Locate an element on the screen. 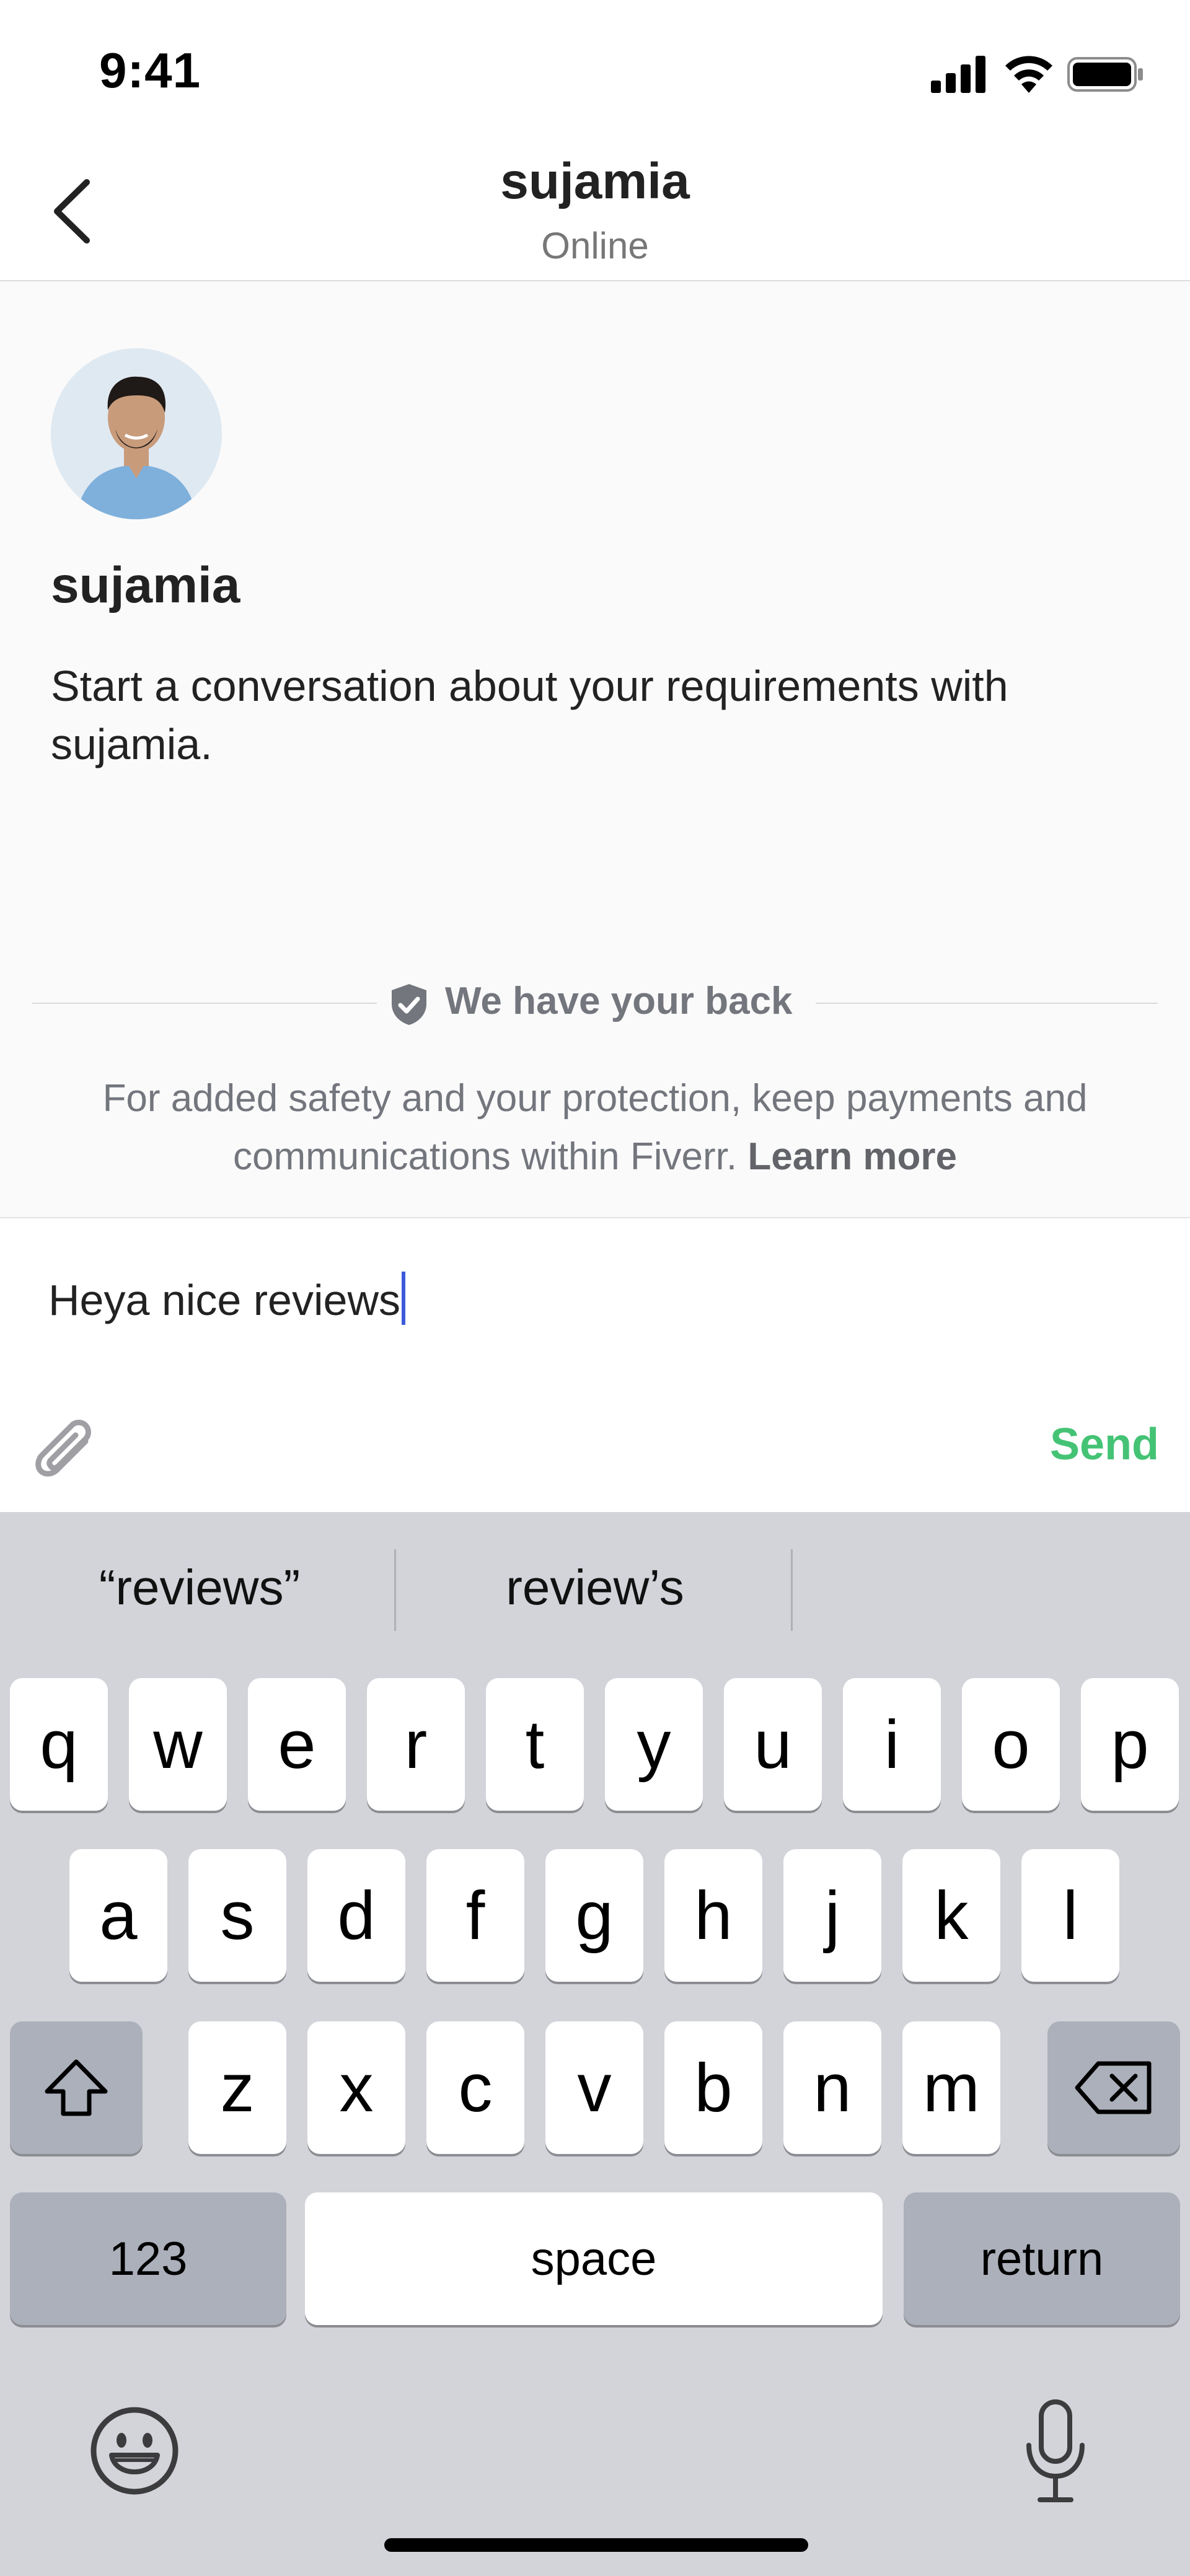 The width and height of the screenshot is (1190, 2576). message-text: Heya nice reviews is located at coordinates (224, 1300).